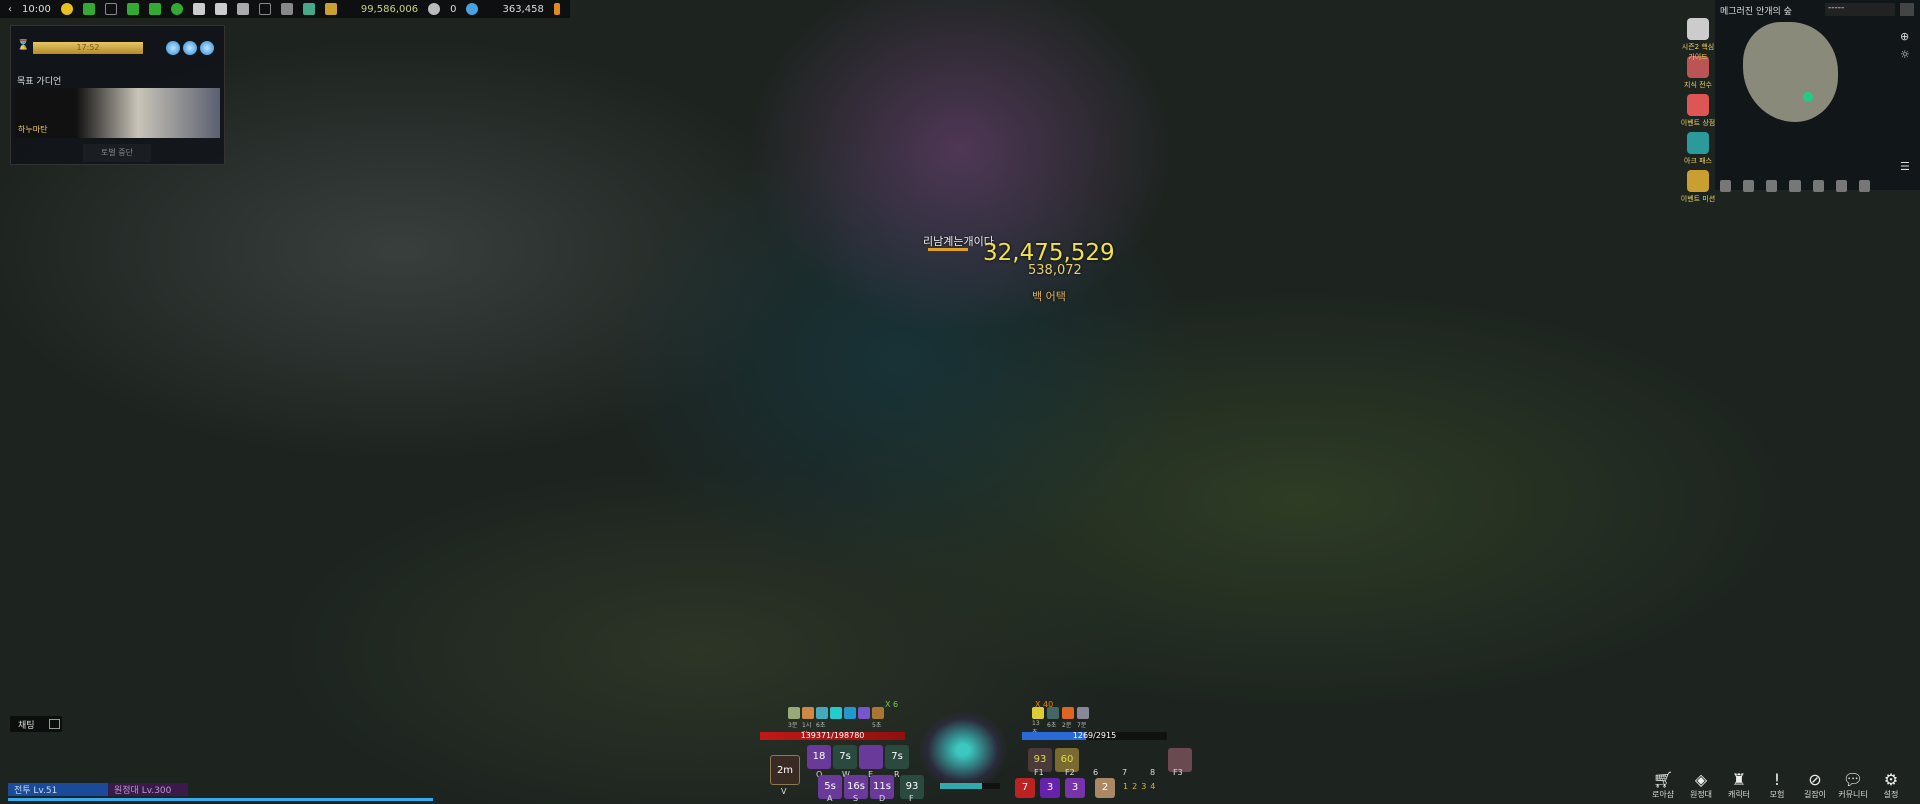 This screenshot has height=804, width=1920. I want to click on wing-icon, so click(154, 9).